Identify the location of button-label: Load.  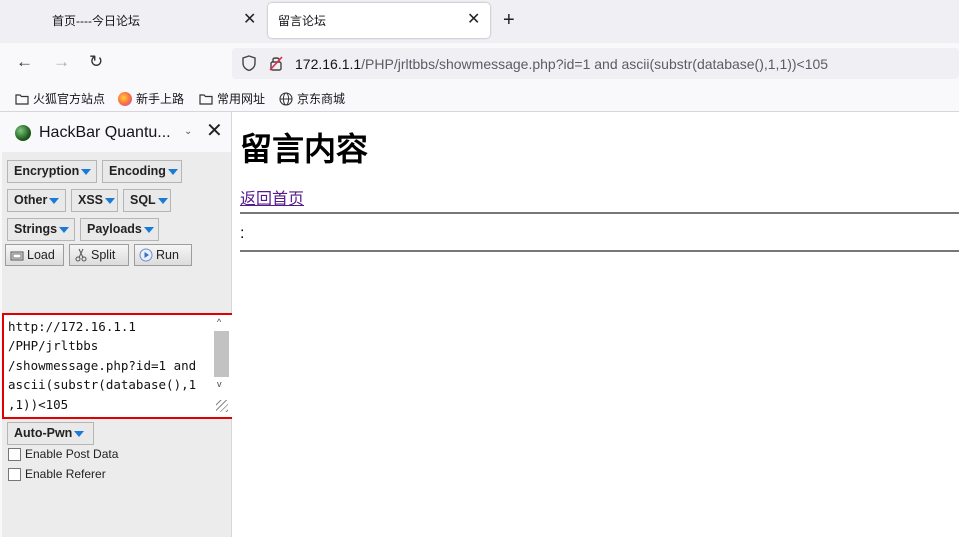
(41, 255).